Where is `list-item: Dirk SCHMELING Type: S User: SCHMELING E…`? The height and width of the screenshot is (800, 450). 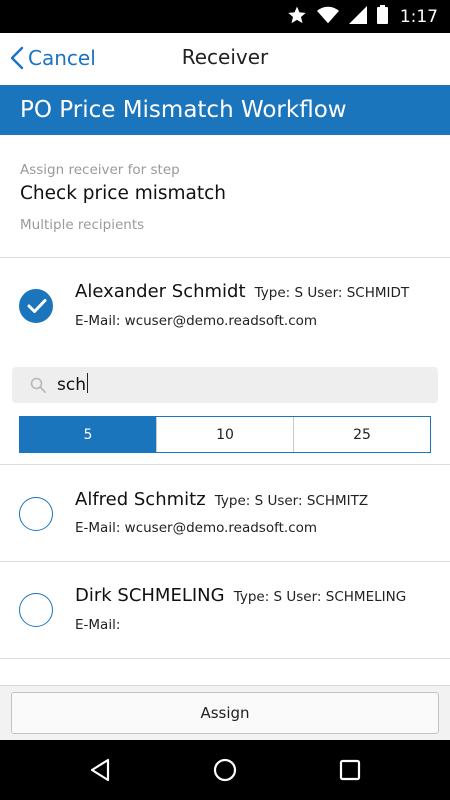 list-item: Dirk SCHMELING Type: S User: SCHMELING E… is located at coordinates (225, 610).